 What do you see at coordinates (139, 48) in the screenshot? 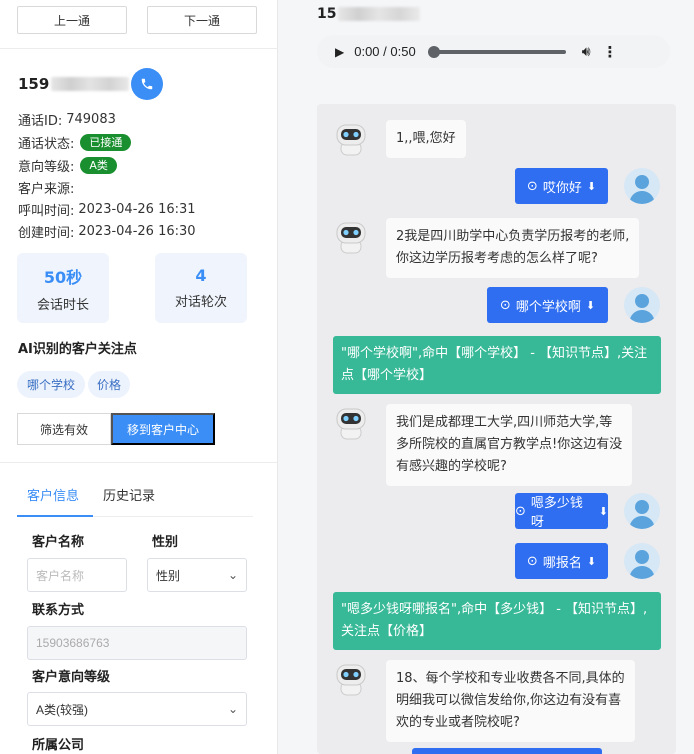
I see `divider` at bounding box center [139, 48].